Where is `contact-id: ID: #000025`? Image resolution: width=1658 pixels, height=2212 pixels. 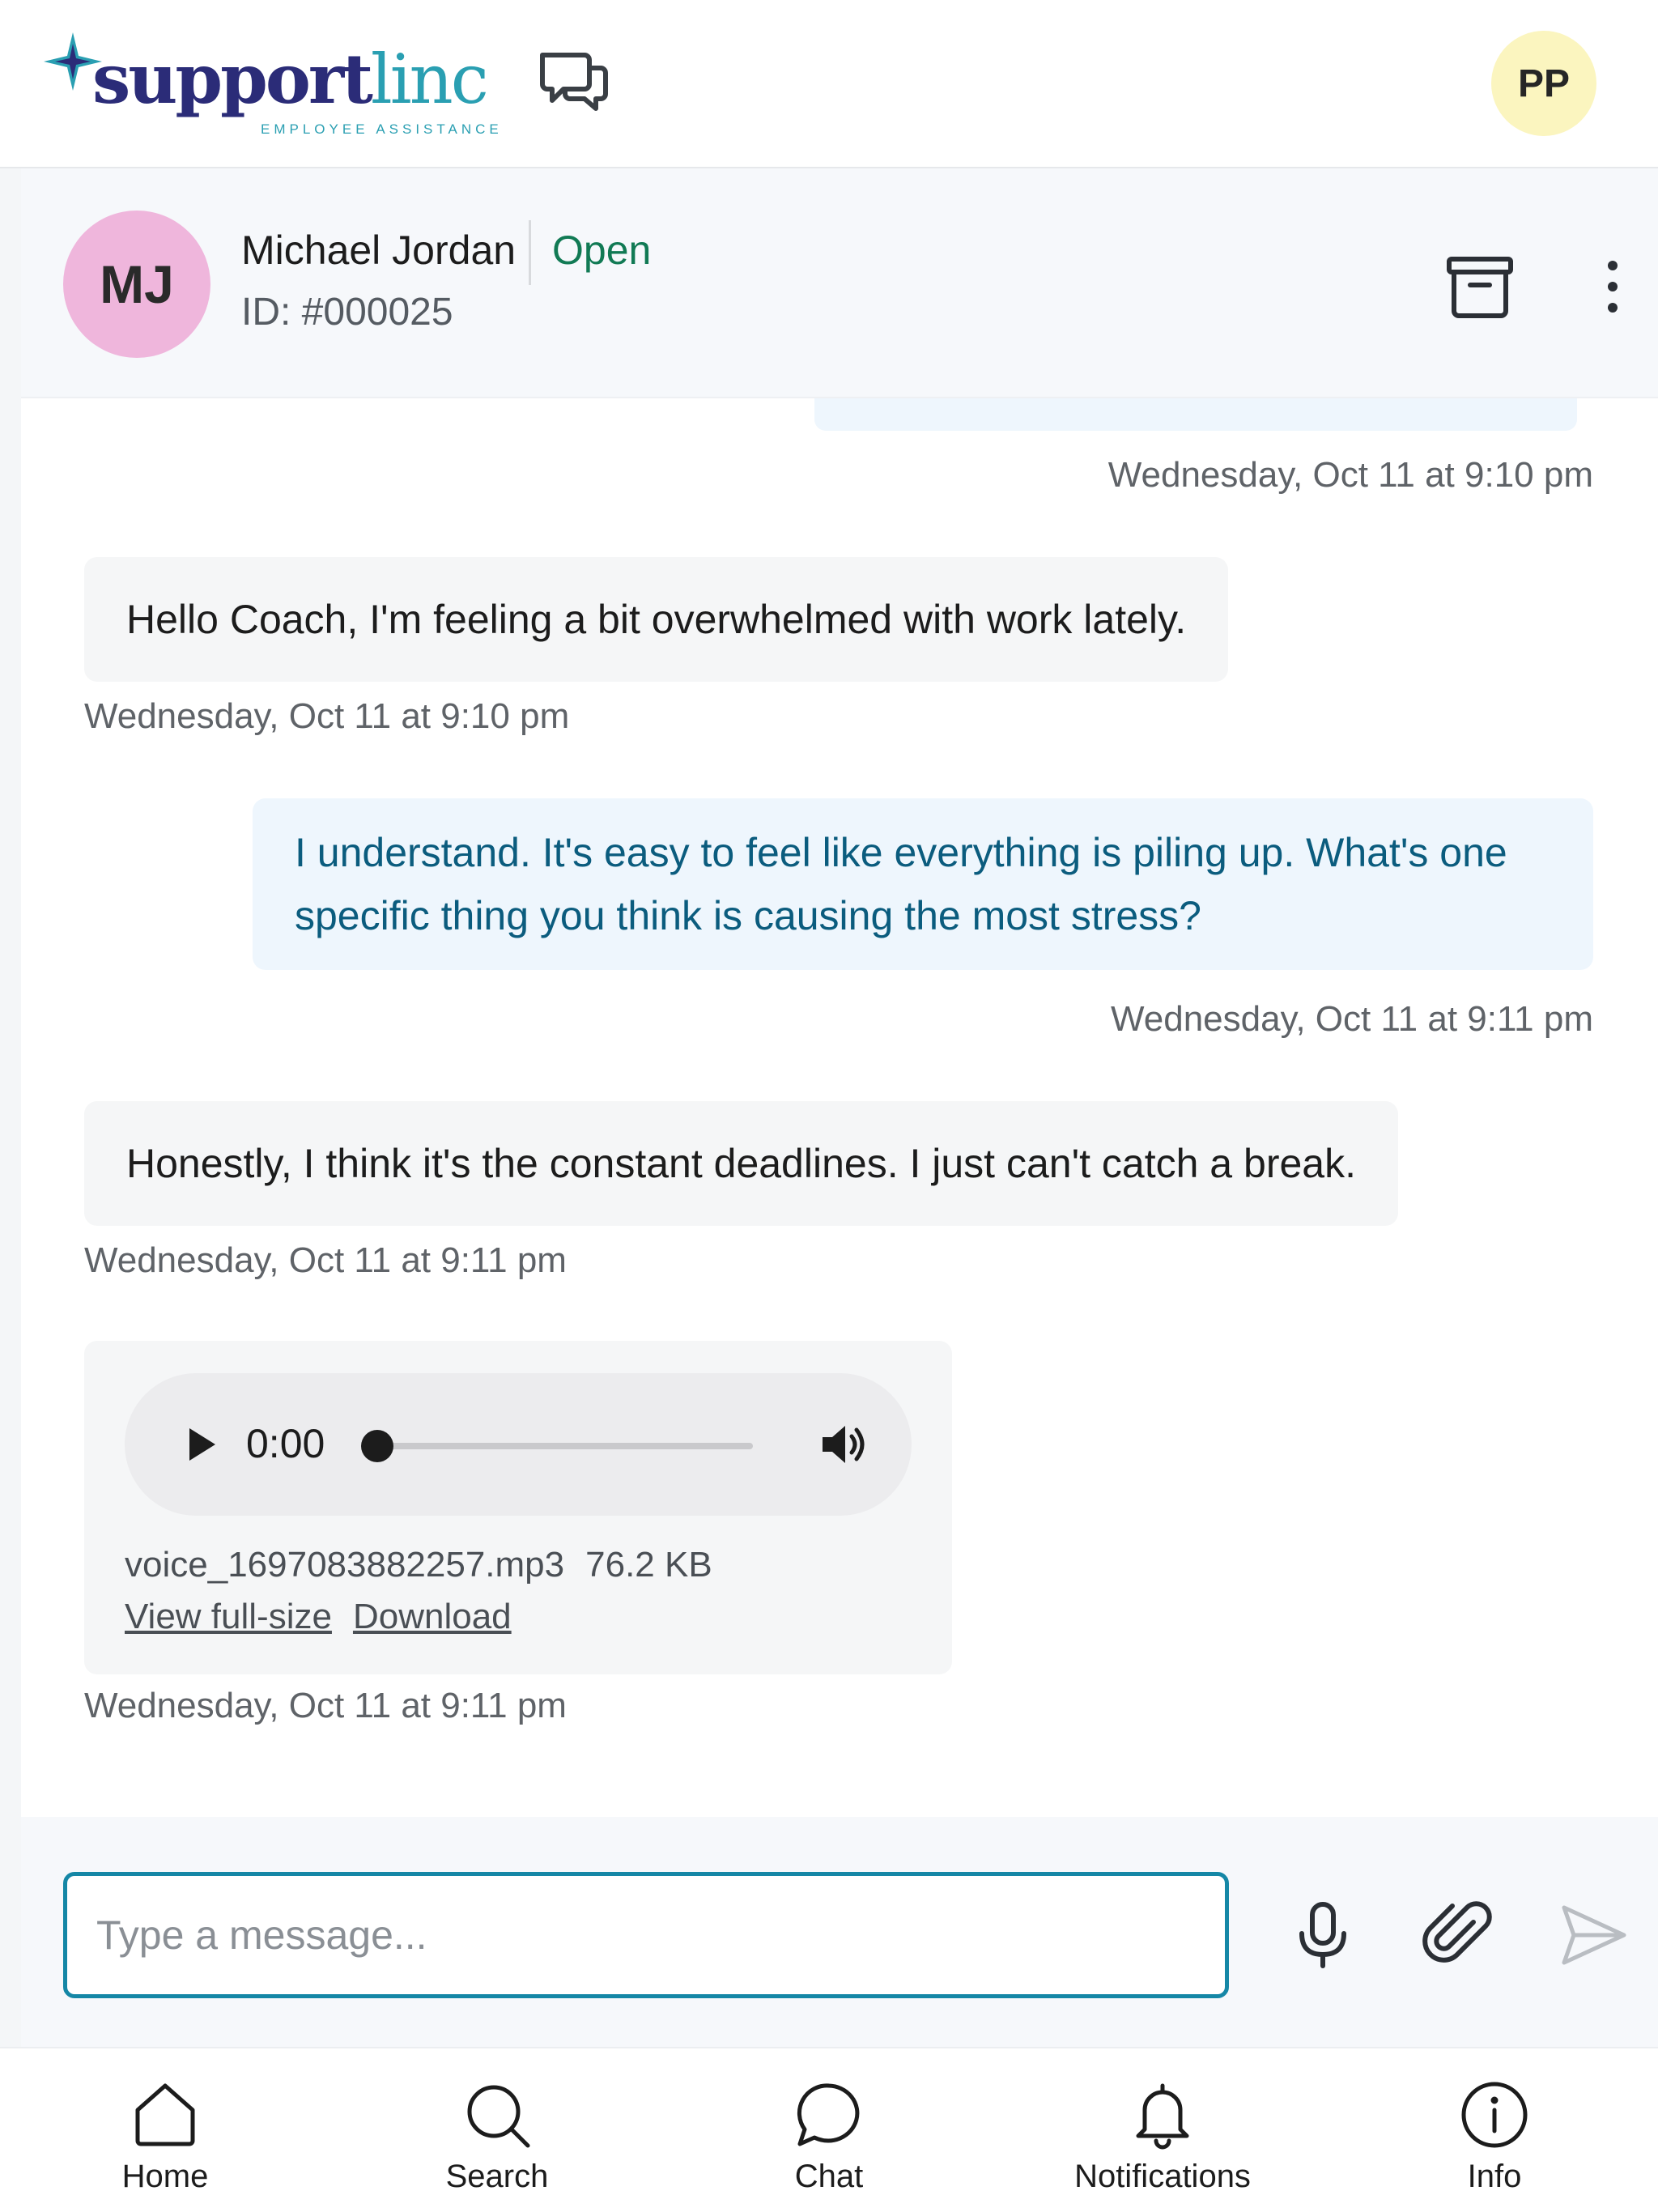 contact-id: ID: #000025 is located at coordinates (347, 312).